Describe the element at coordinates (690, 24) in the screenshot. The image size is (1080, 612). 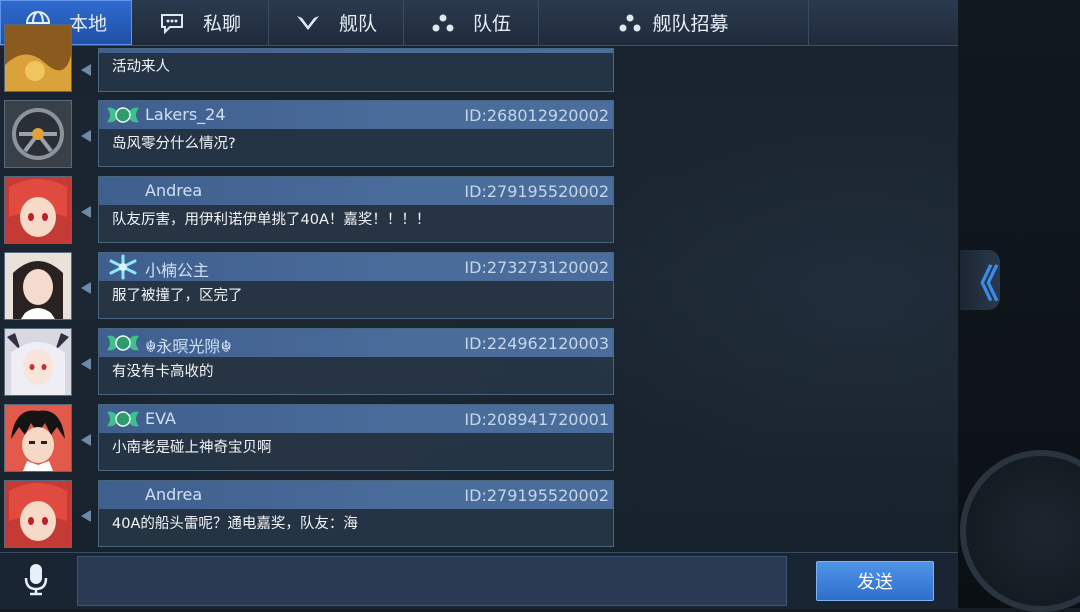
I see `tab-label: 舰队招募` at that location.